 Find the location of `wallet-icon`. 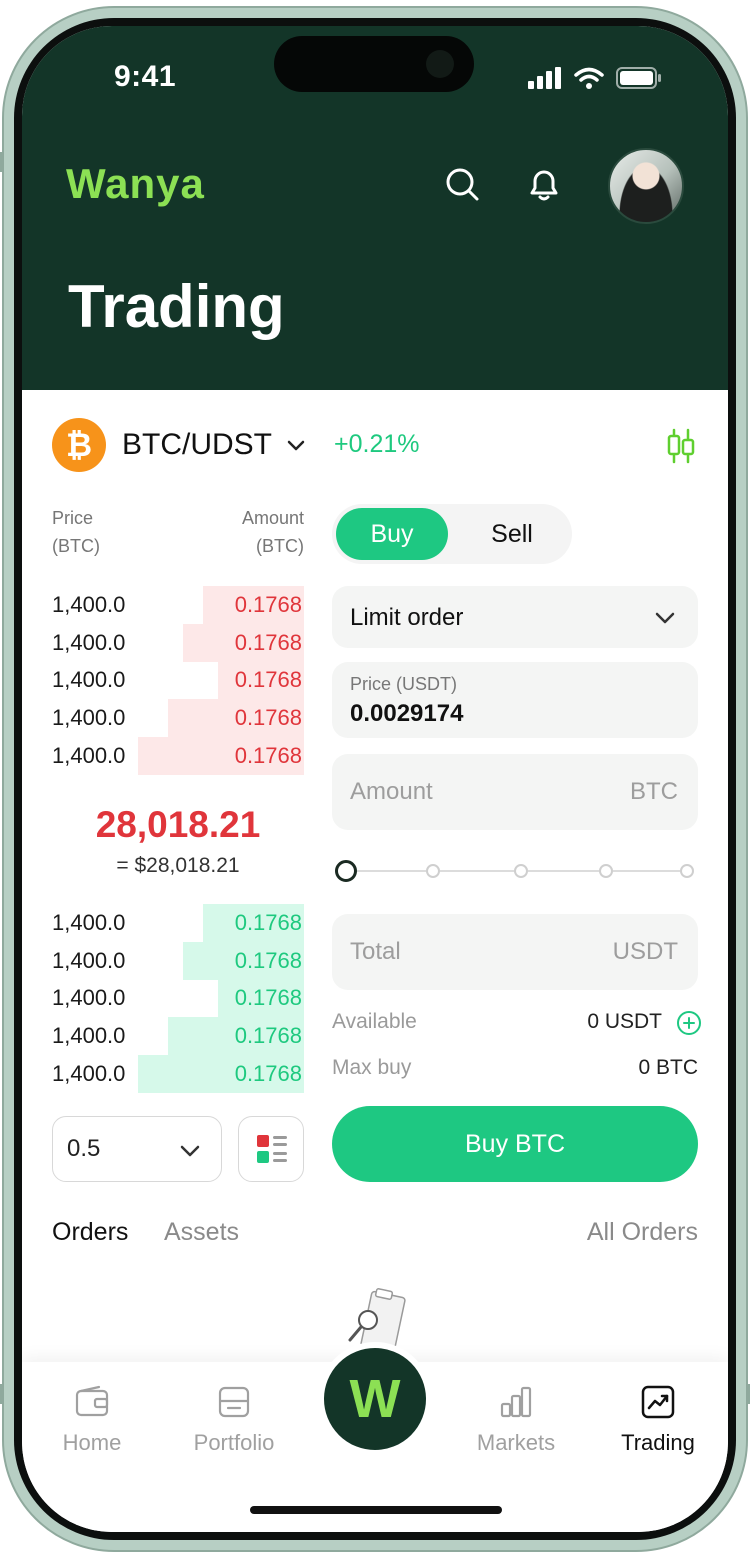

wallet-icon is located at coordinates (92, 1401).